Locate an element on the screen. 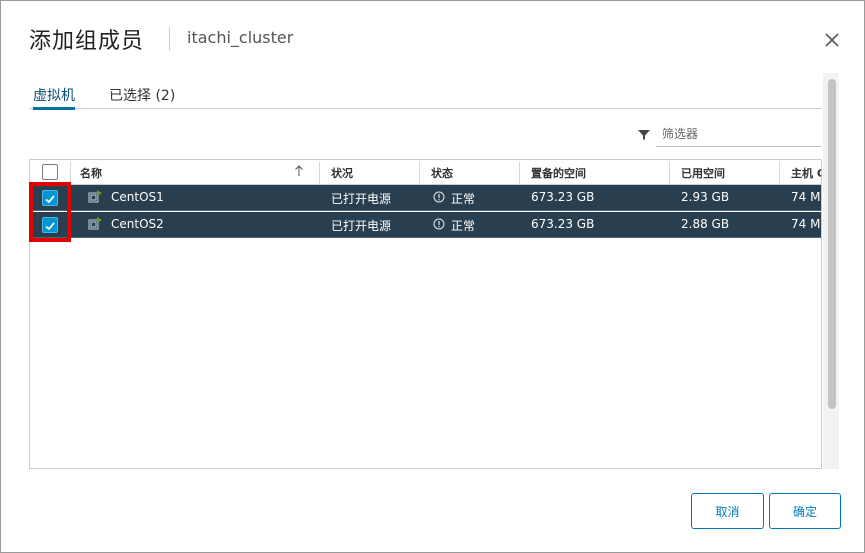 Image resolution: width=865 pixels, height=553 pixels. column-header-used: 已用空间 is located at coordinates (703, 173).